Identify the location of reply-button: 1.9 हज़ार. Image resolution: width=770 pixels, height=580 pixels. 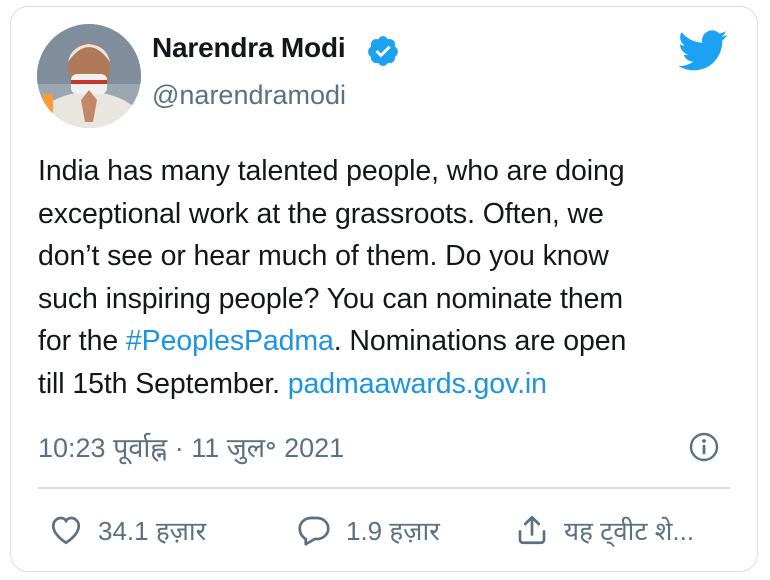
(368, 530).